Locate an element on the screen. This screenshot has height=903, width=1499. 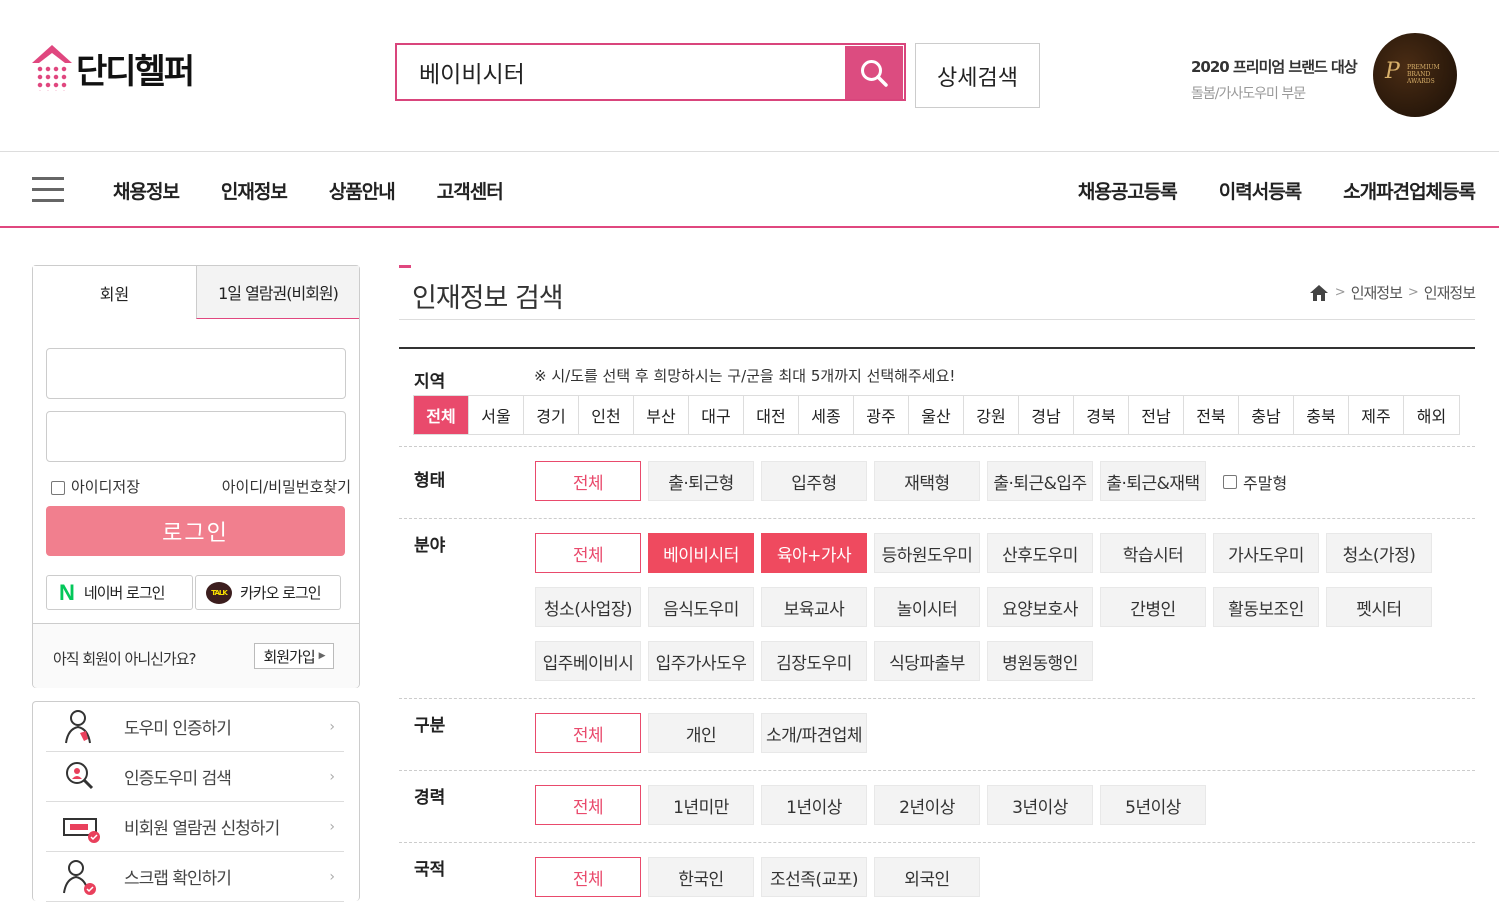
nav-item-support: 고객센터 is located at coordinates (470, 190).